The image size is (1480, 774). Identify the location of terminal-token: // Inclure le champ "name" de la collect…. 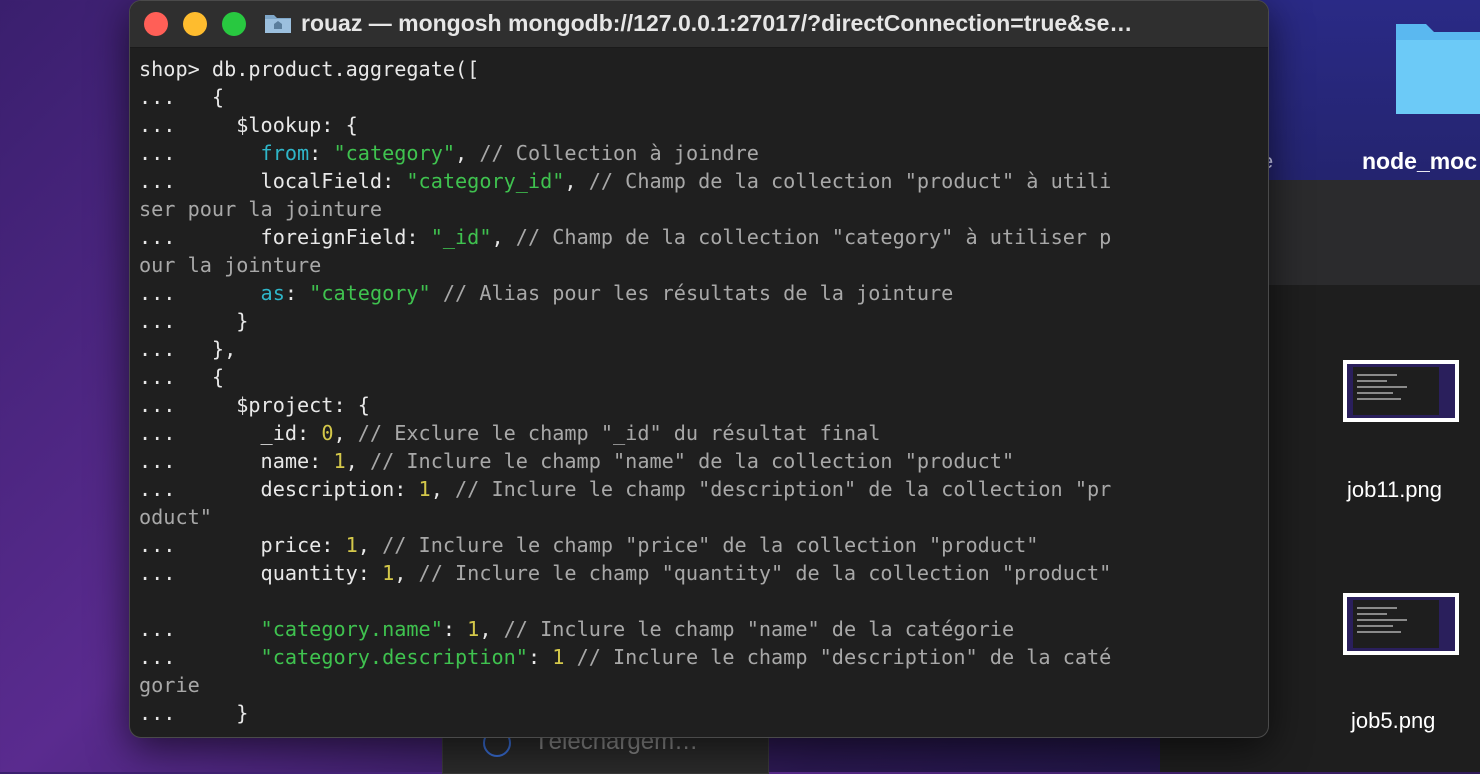
(692, 461).